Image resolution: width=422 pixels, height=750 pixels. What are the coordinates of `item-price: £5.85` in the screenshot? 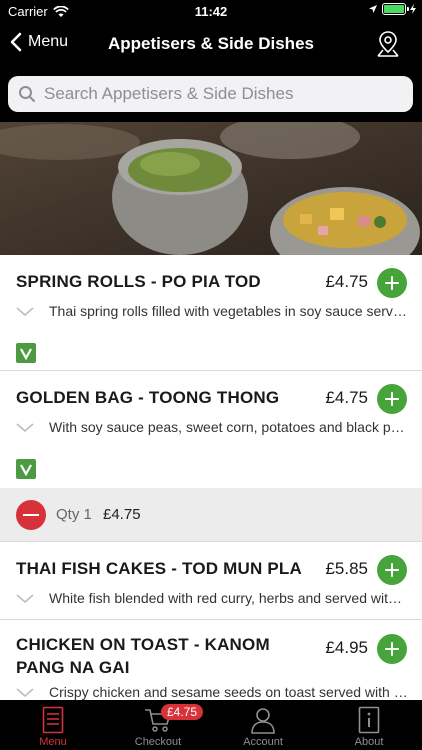 It's located at (346, 568).